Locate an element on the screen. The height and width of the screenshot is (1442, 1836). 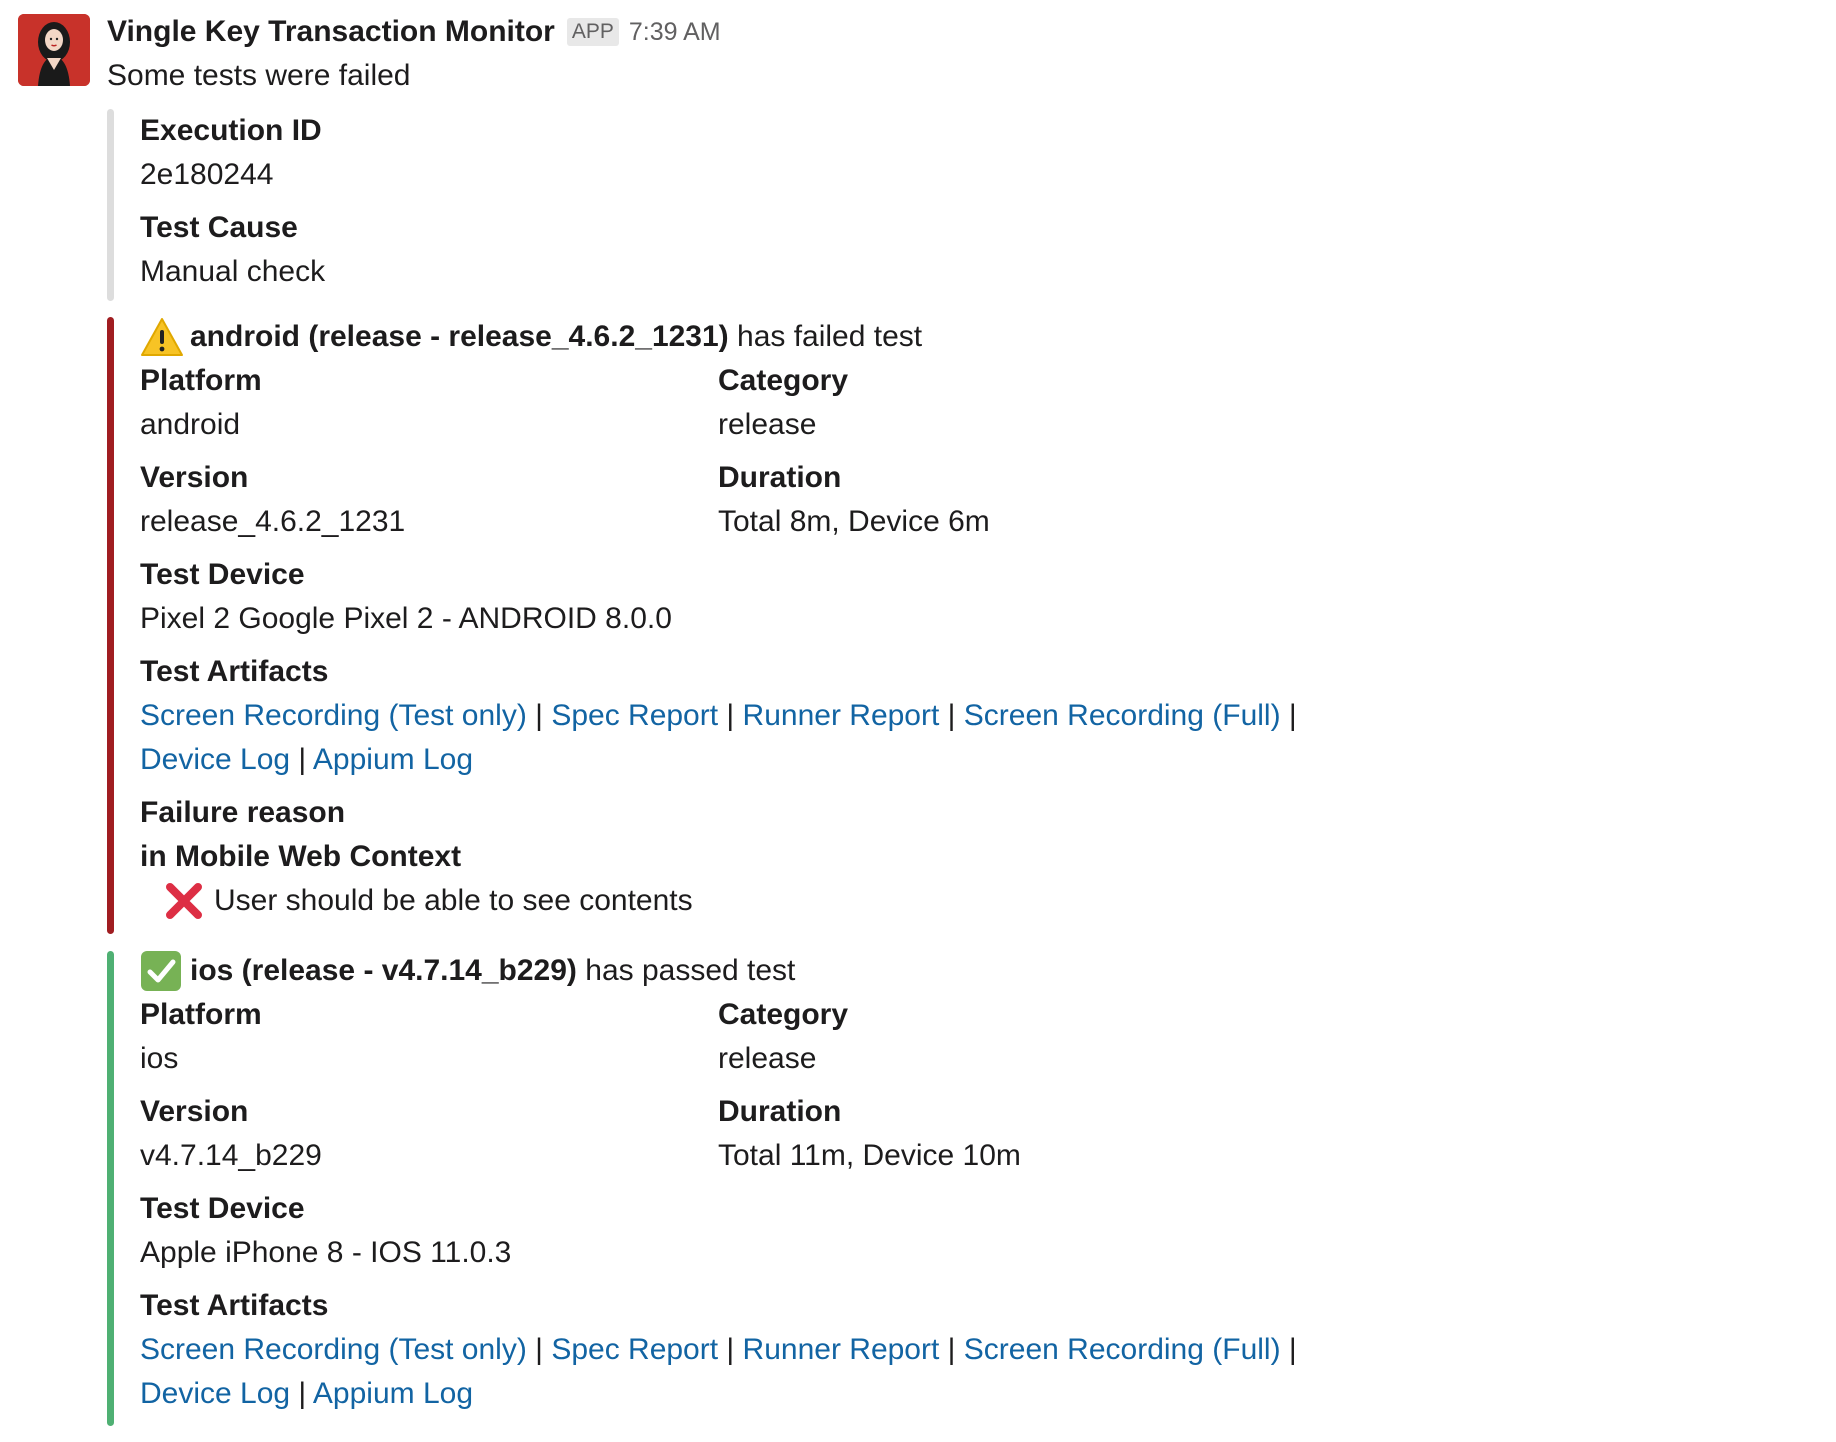
timestamp: 7:39 AM is located at coordinates (675, 32).